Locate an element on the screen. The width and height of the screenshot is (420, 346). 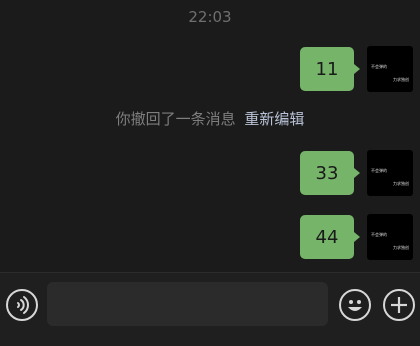
emoji-icon is located at coordinates (355, 305).